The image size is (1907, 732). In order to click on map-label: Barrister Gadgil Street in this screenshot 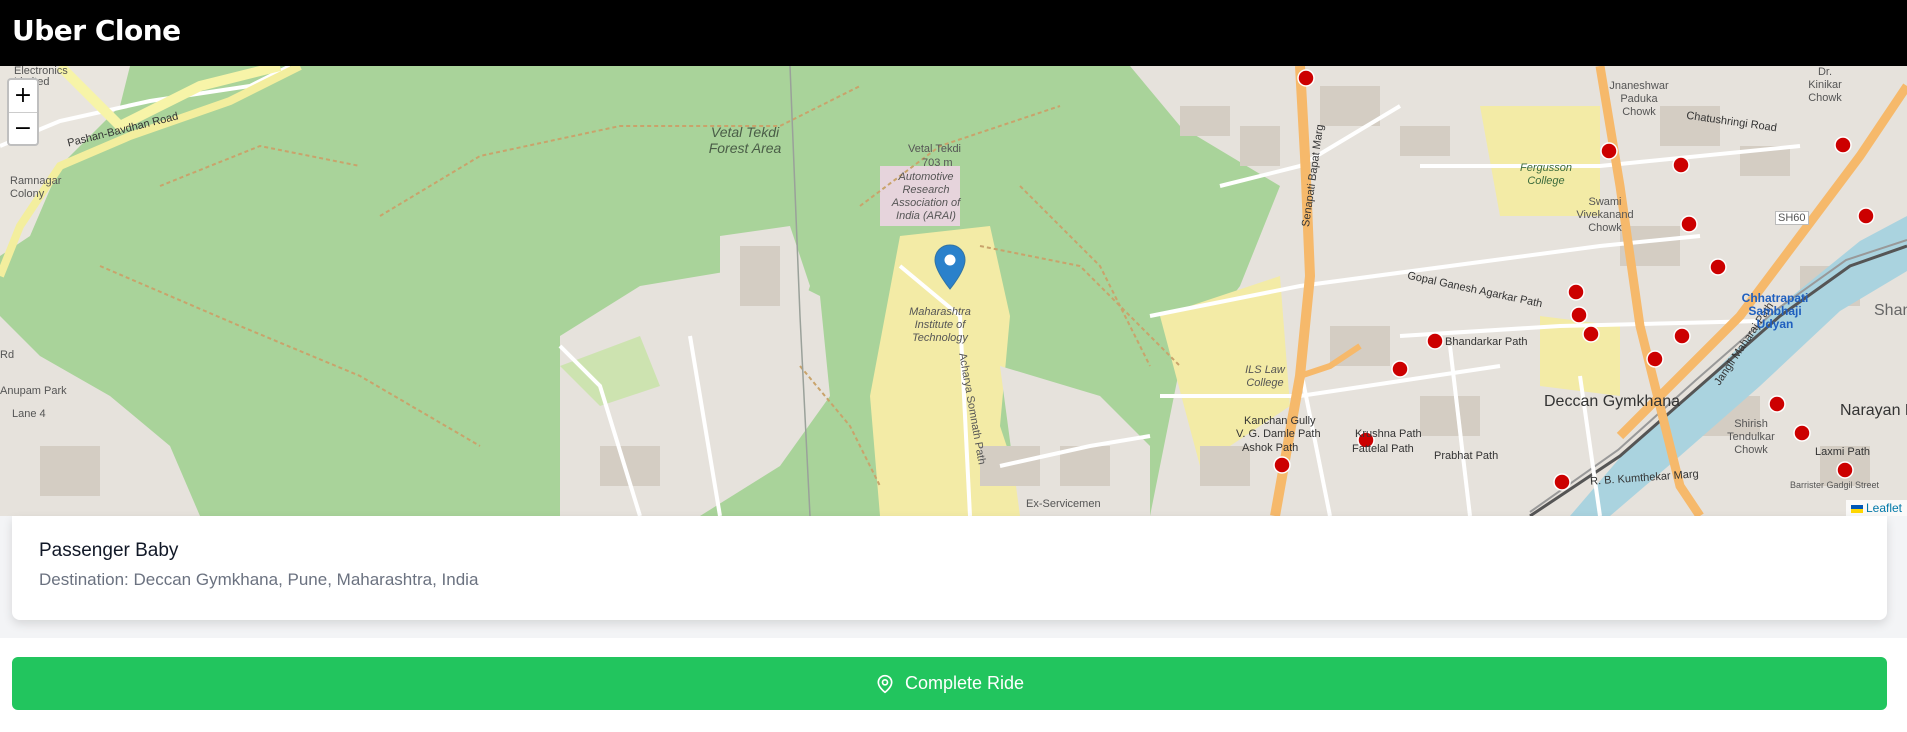, I will do `click(1835, 485)`.